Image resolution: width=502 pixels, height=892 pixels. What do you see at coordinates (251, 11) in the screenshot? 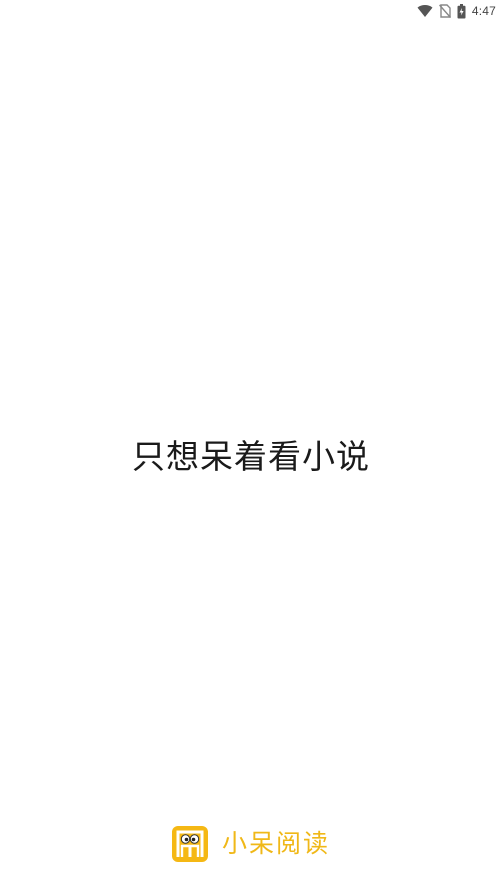
I see `status-bar: 4:47` at bounding box center [251, 11].